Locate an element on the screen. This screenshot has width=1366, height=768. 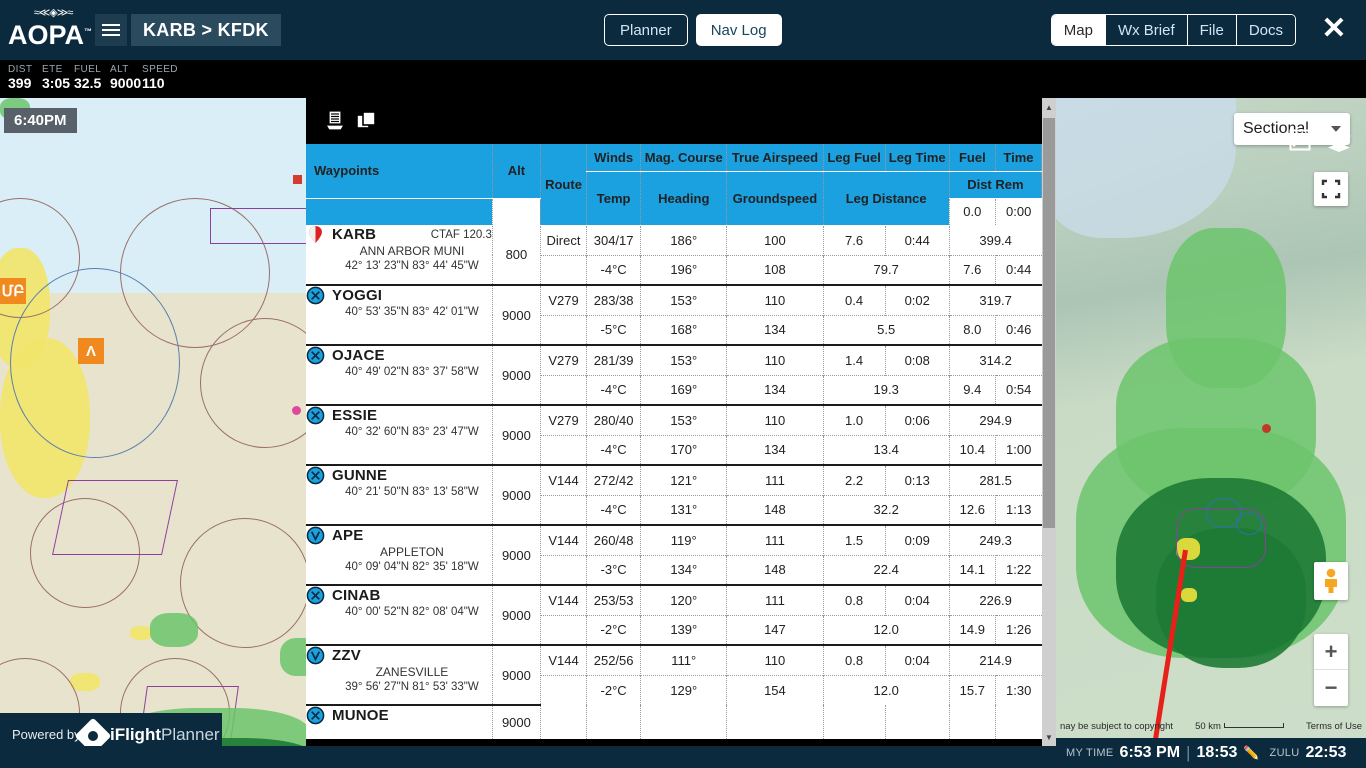
aopa-brand-text: AOPA is located at coordinates (46, 35).